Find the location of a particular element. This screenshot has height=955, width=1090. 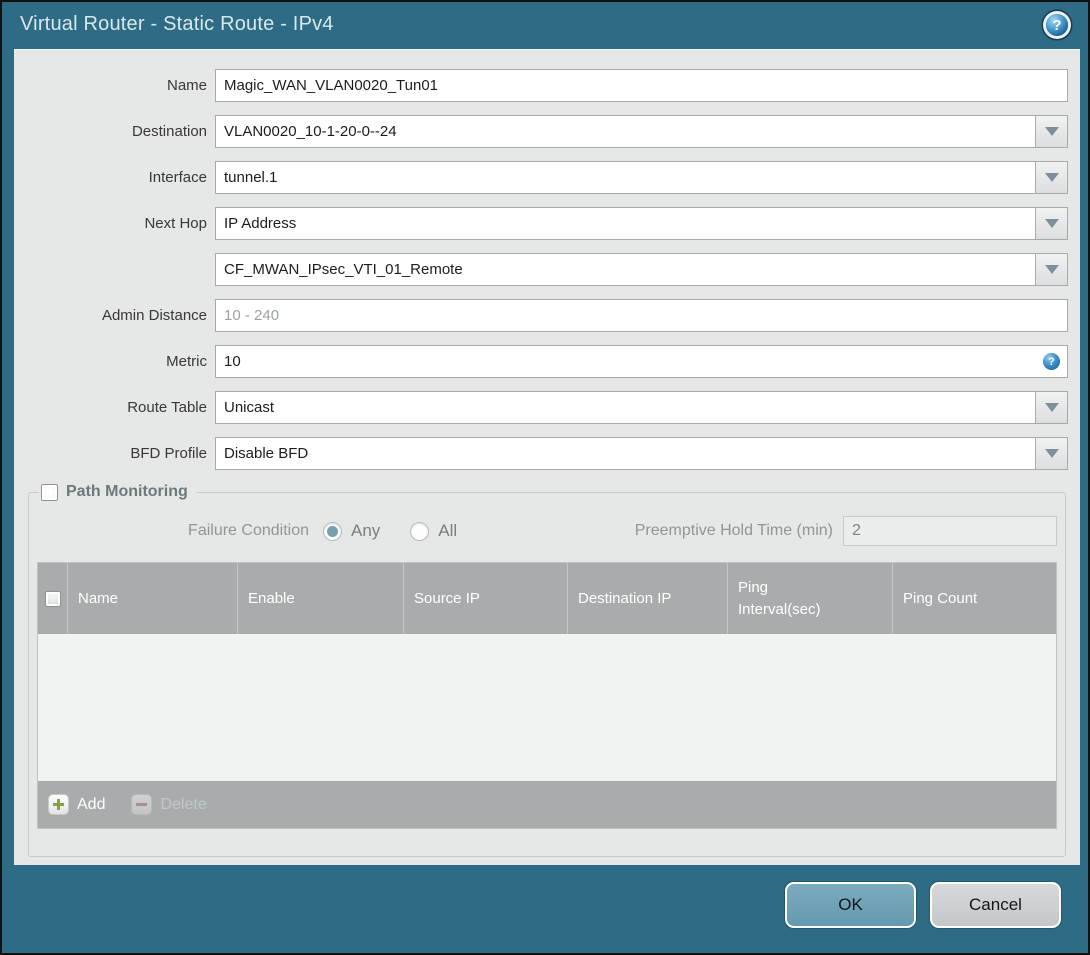

name-label: Name is located at coordinates (186, 85).